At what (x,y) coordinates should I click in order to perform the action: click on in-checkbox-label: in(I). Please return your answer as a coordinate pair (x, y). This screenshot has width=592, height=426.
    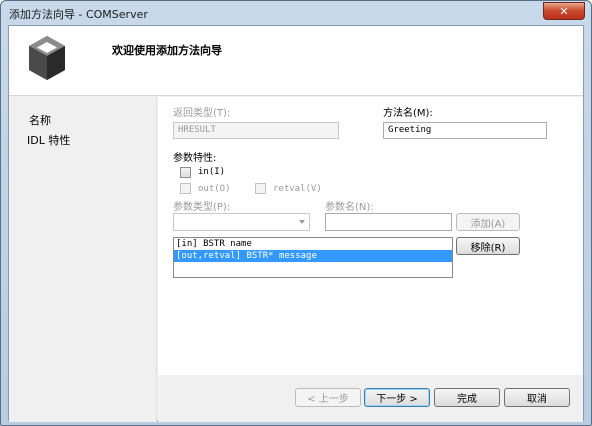
    Looking at the image, I should click on (212, 172).